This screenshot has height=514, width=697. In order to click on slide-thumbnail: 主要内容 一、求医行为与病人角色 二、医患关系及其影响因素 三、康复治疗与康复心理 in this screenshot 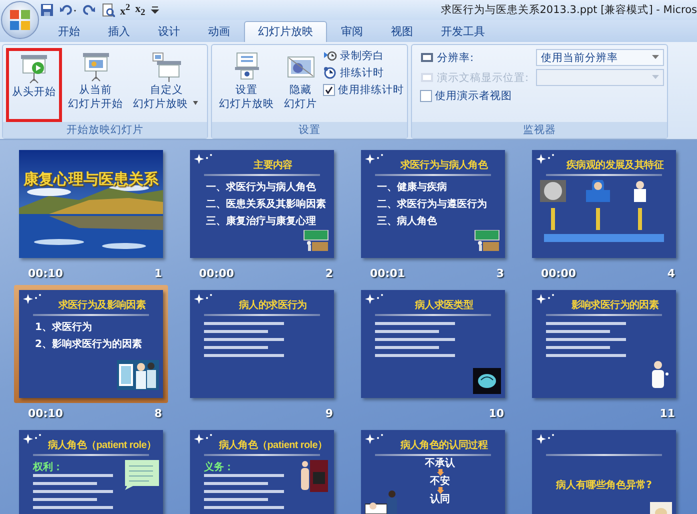, I will do `click(262, 204)`.